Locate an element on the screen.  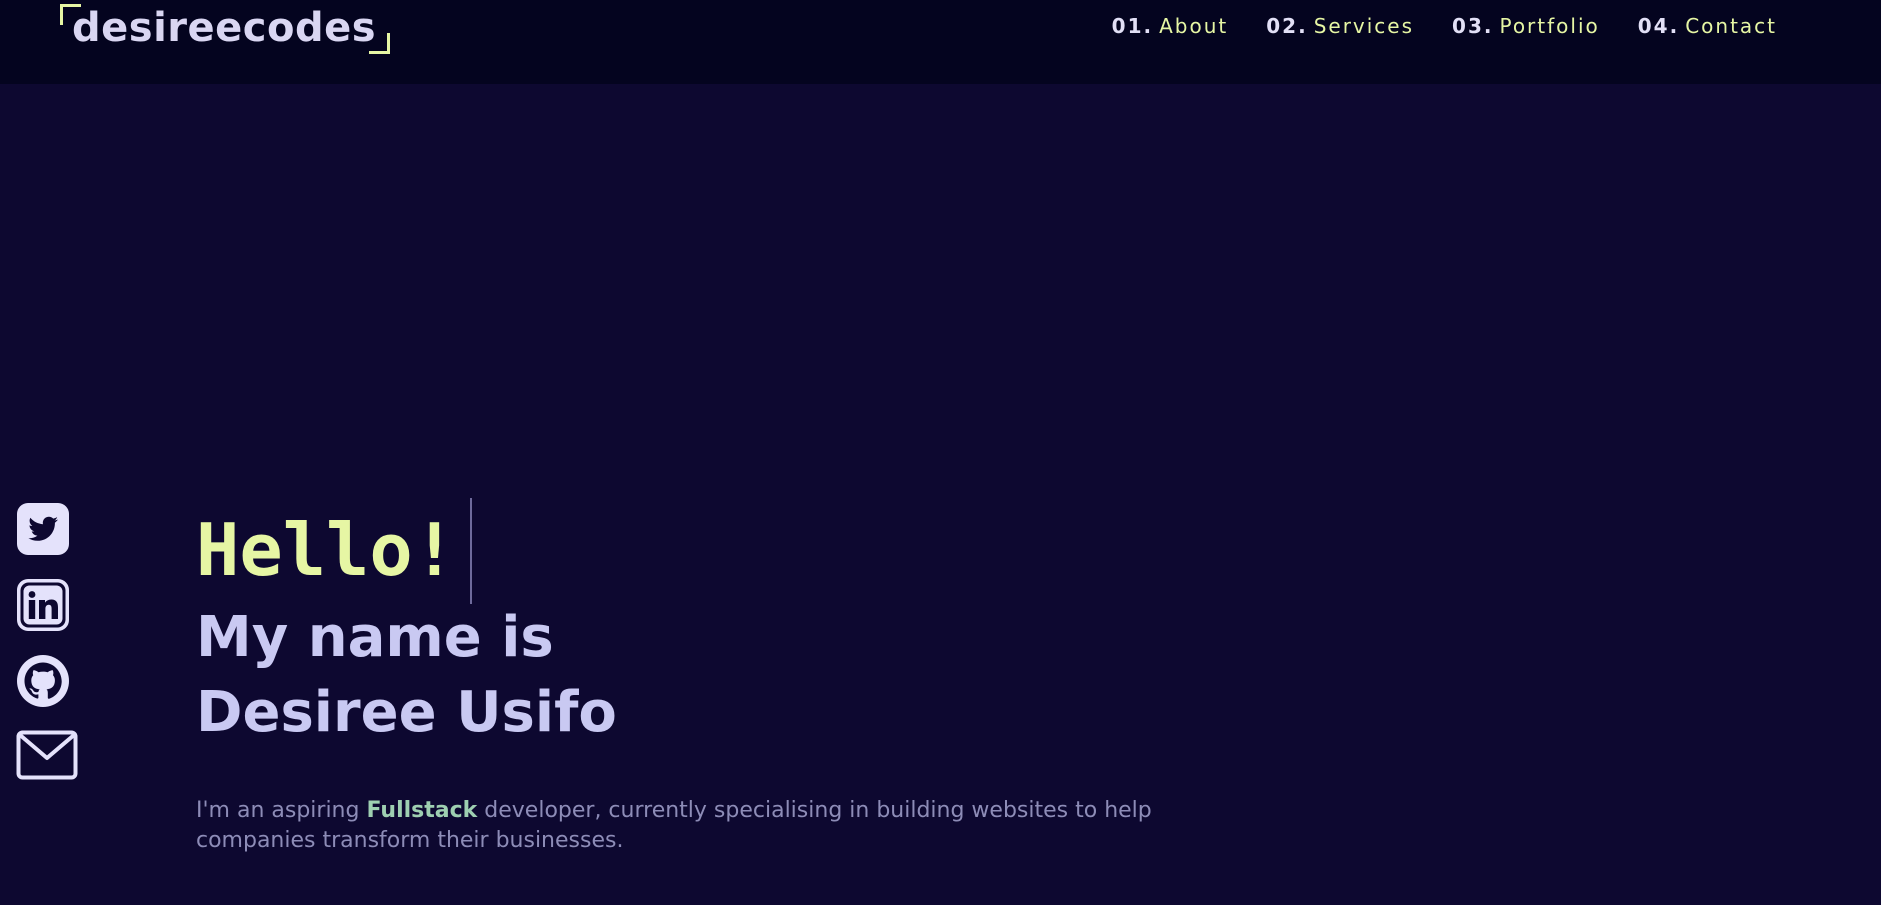
nav-number: 03. is located at coordinates (1473, 26).